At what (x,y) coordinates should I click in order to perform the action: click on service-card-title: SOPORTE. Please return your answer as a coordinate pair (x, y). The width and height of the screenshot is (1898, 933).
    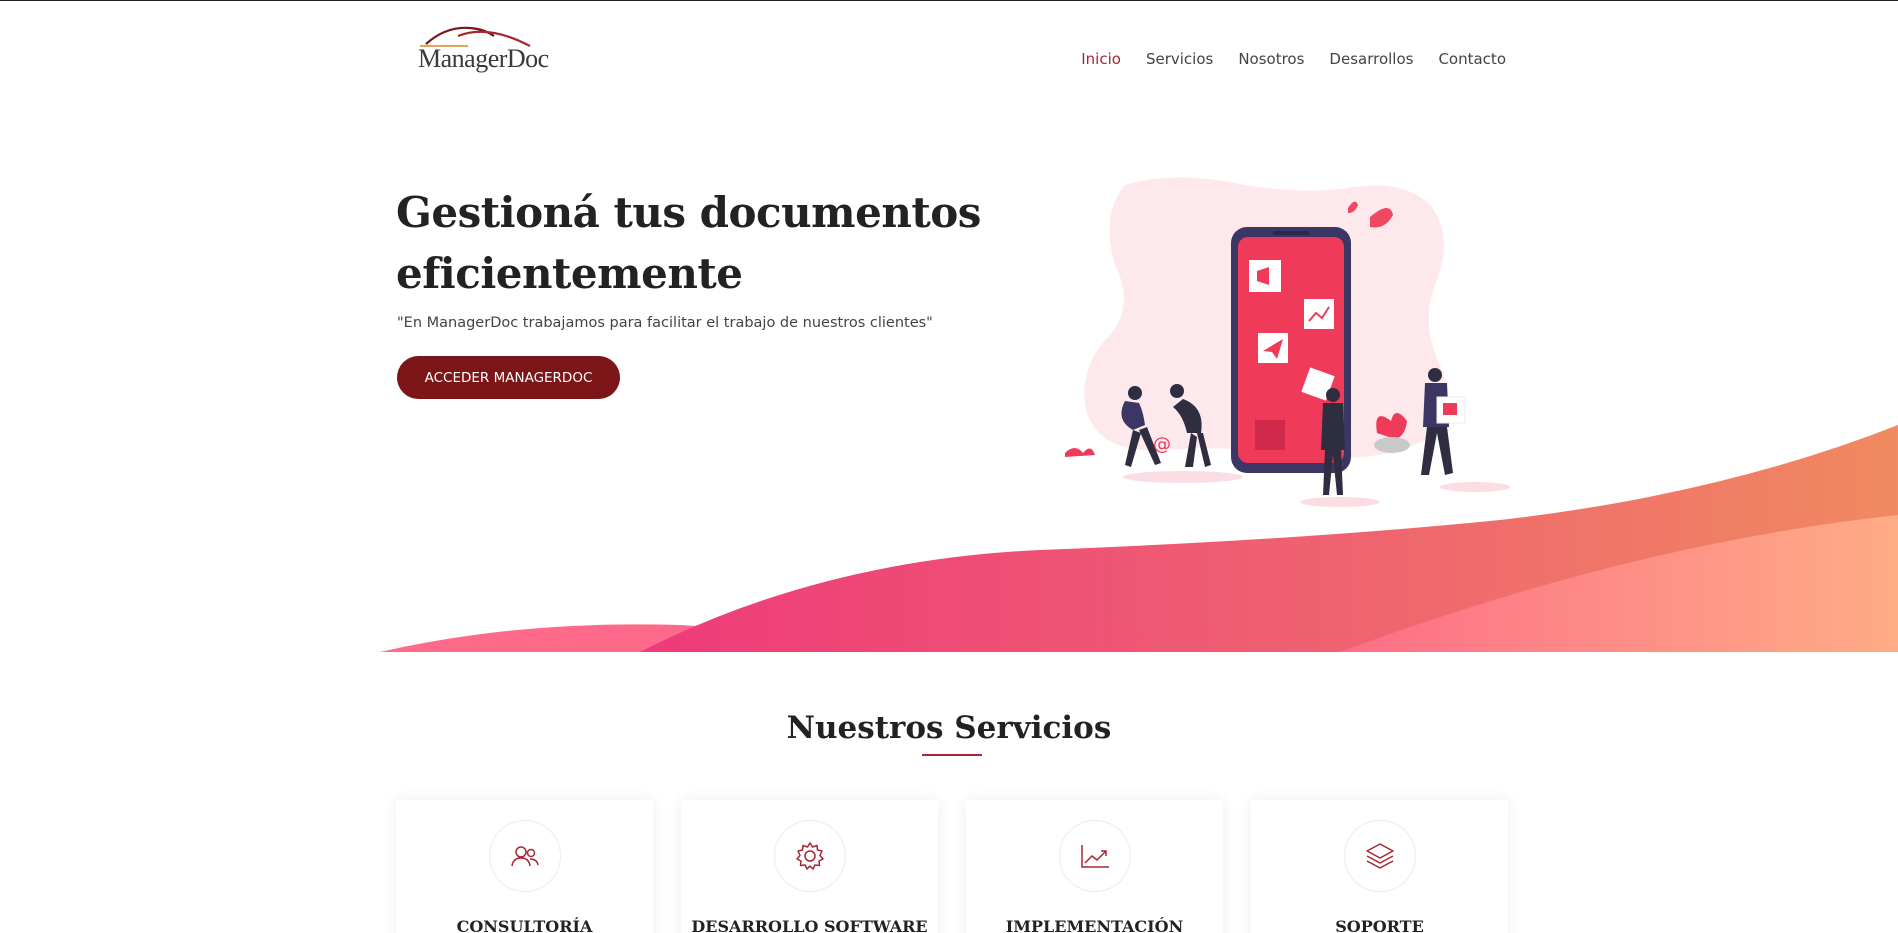
    Looking at the image, I should click on (1379, 925).